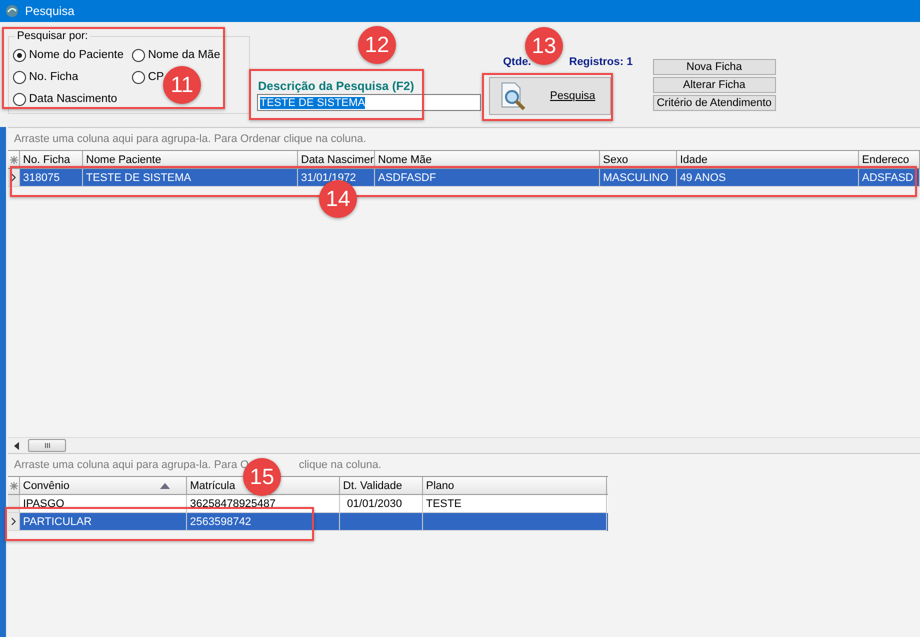 The width and height of the screenshot is (920, 637). Describe the element at coordinates (52, 36) in the screenshot. I see `group-label: Pesquisar por:` at that location.